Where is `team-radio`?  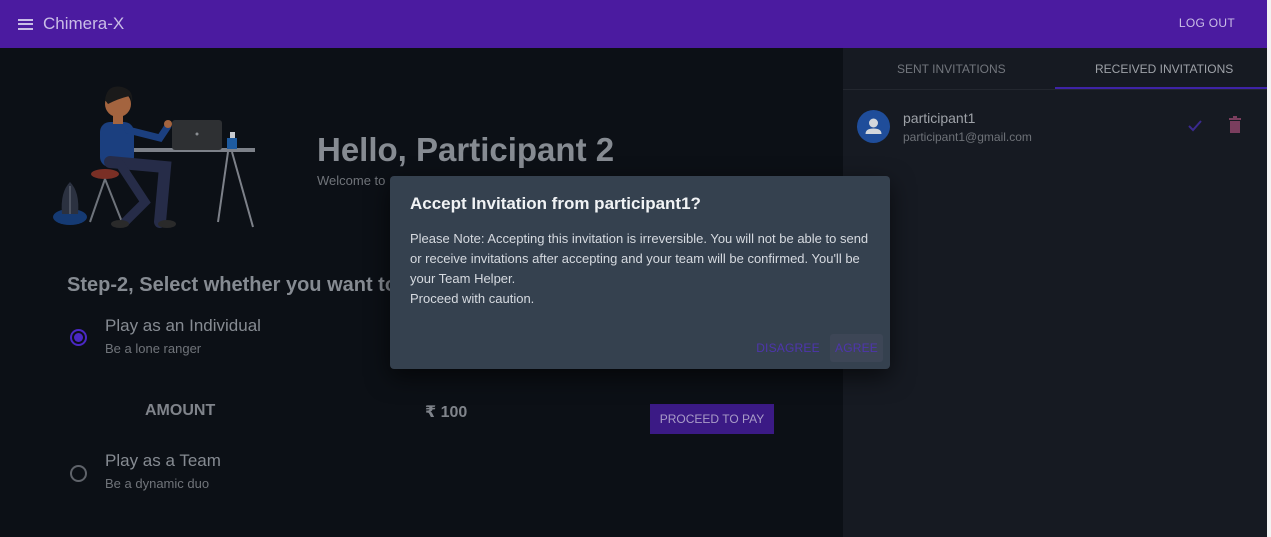 team-radio is located at coordinates (78, 473).